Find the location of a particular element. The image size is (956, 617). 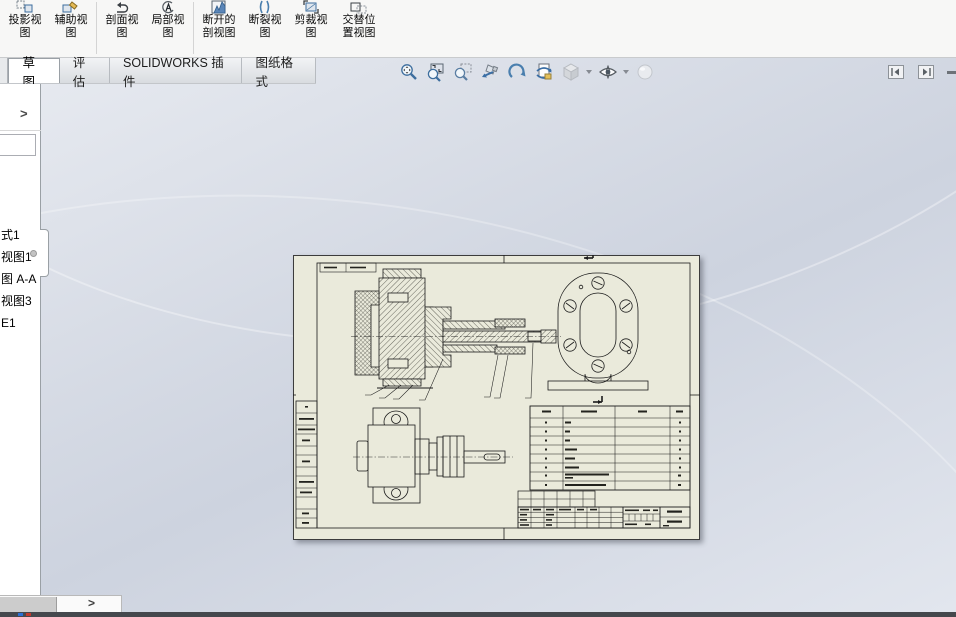

collapse-right-pane-icon is located at coordinates (926, 72).